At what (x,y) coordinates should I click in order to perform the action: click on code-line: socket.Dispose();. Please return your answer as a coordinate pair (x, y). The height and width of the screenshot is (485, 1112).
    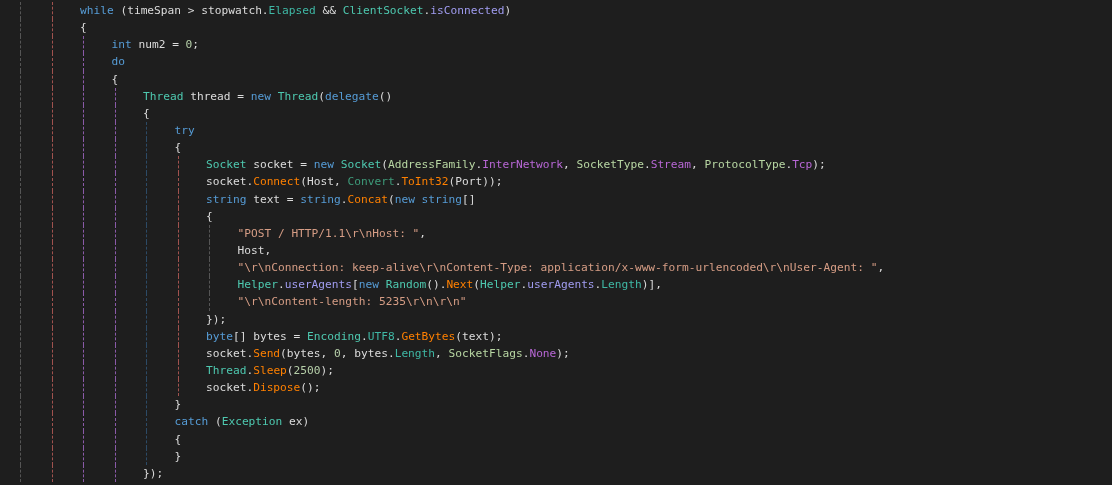
    Looking at the image, I should click on (263, 388).